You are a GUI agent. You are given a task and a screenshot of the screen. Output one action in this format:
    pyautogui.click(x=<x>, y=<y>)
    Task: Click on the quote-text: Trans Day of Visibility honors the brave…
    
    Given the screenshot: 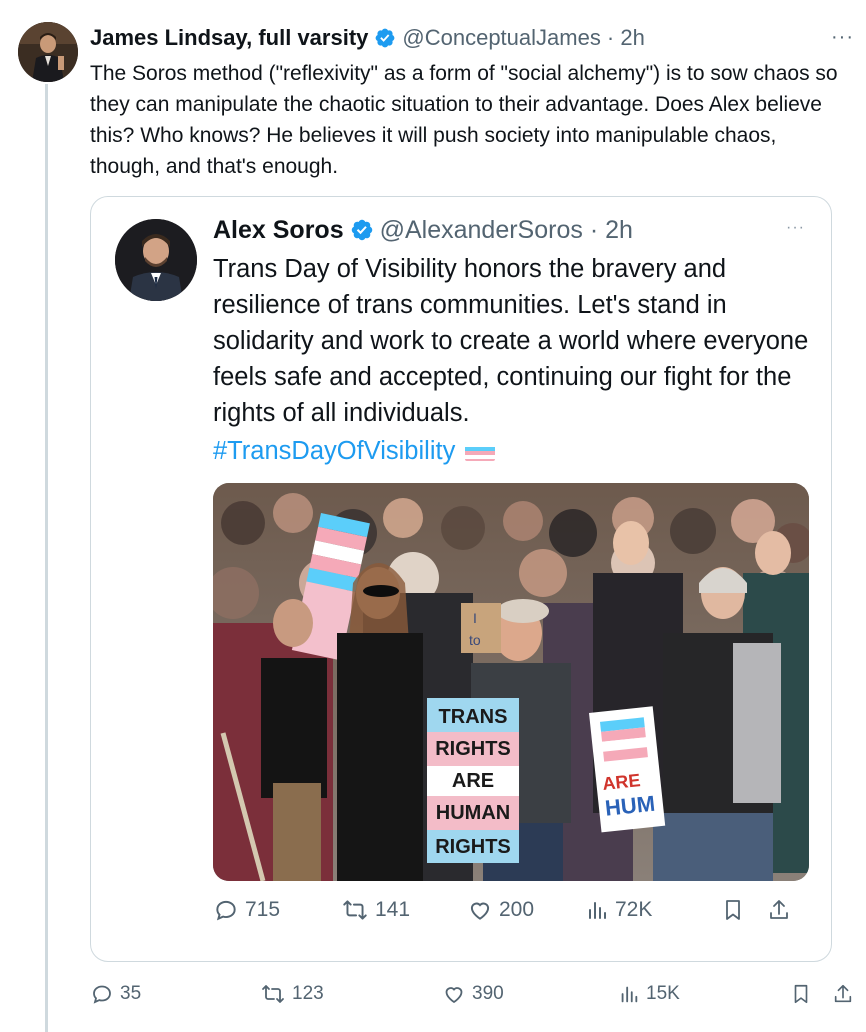 What is the action you would take?
    pyautogui.click(x=511, y=341)
    